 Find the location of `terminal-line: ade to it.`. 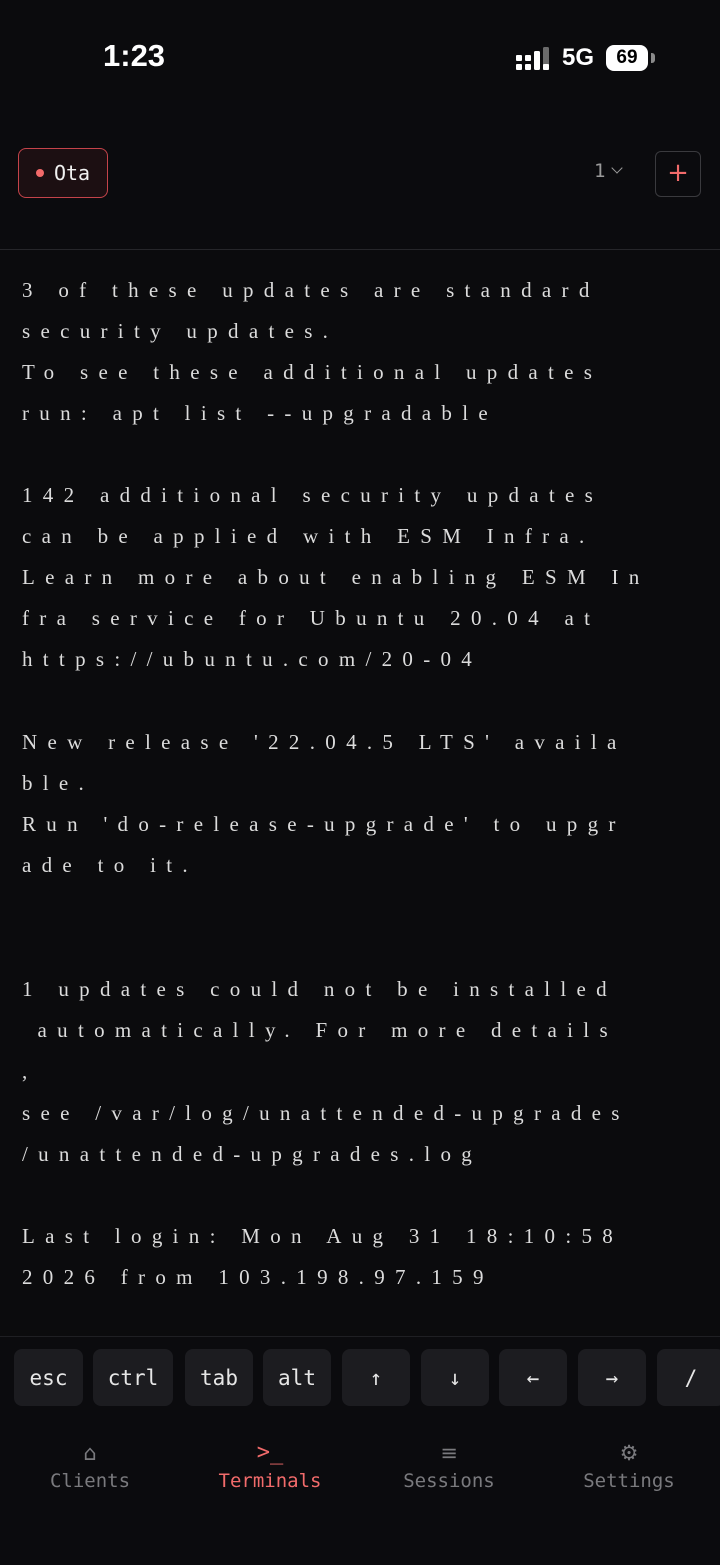

terminal-line: ade to it. is located at coordinates (110, 865).